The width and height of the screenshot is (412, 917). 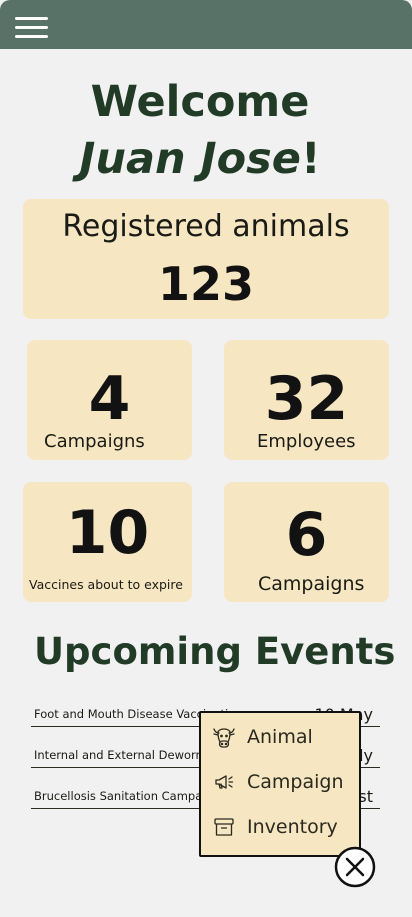 I want to click on campaigns-card: 4 Campaigns, so click(x=109, y=400).